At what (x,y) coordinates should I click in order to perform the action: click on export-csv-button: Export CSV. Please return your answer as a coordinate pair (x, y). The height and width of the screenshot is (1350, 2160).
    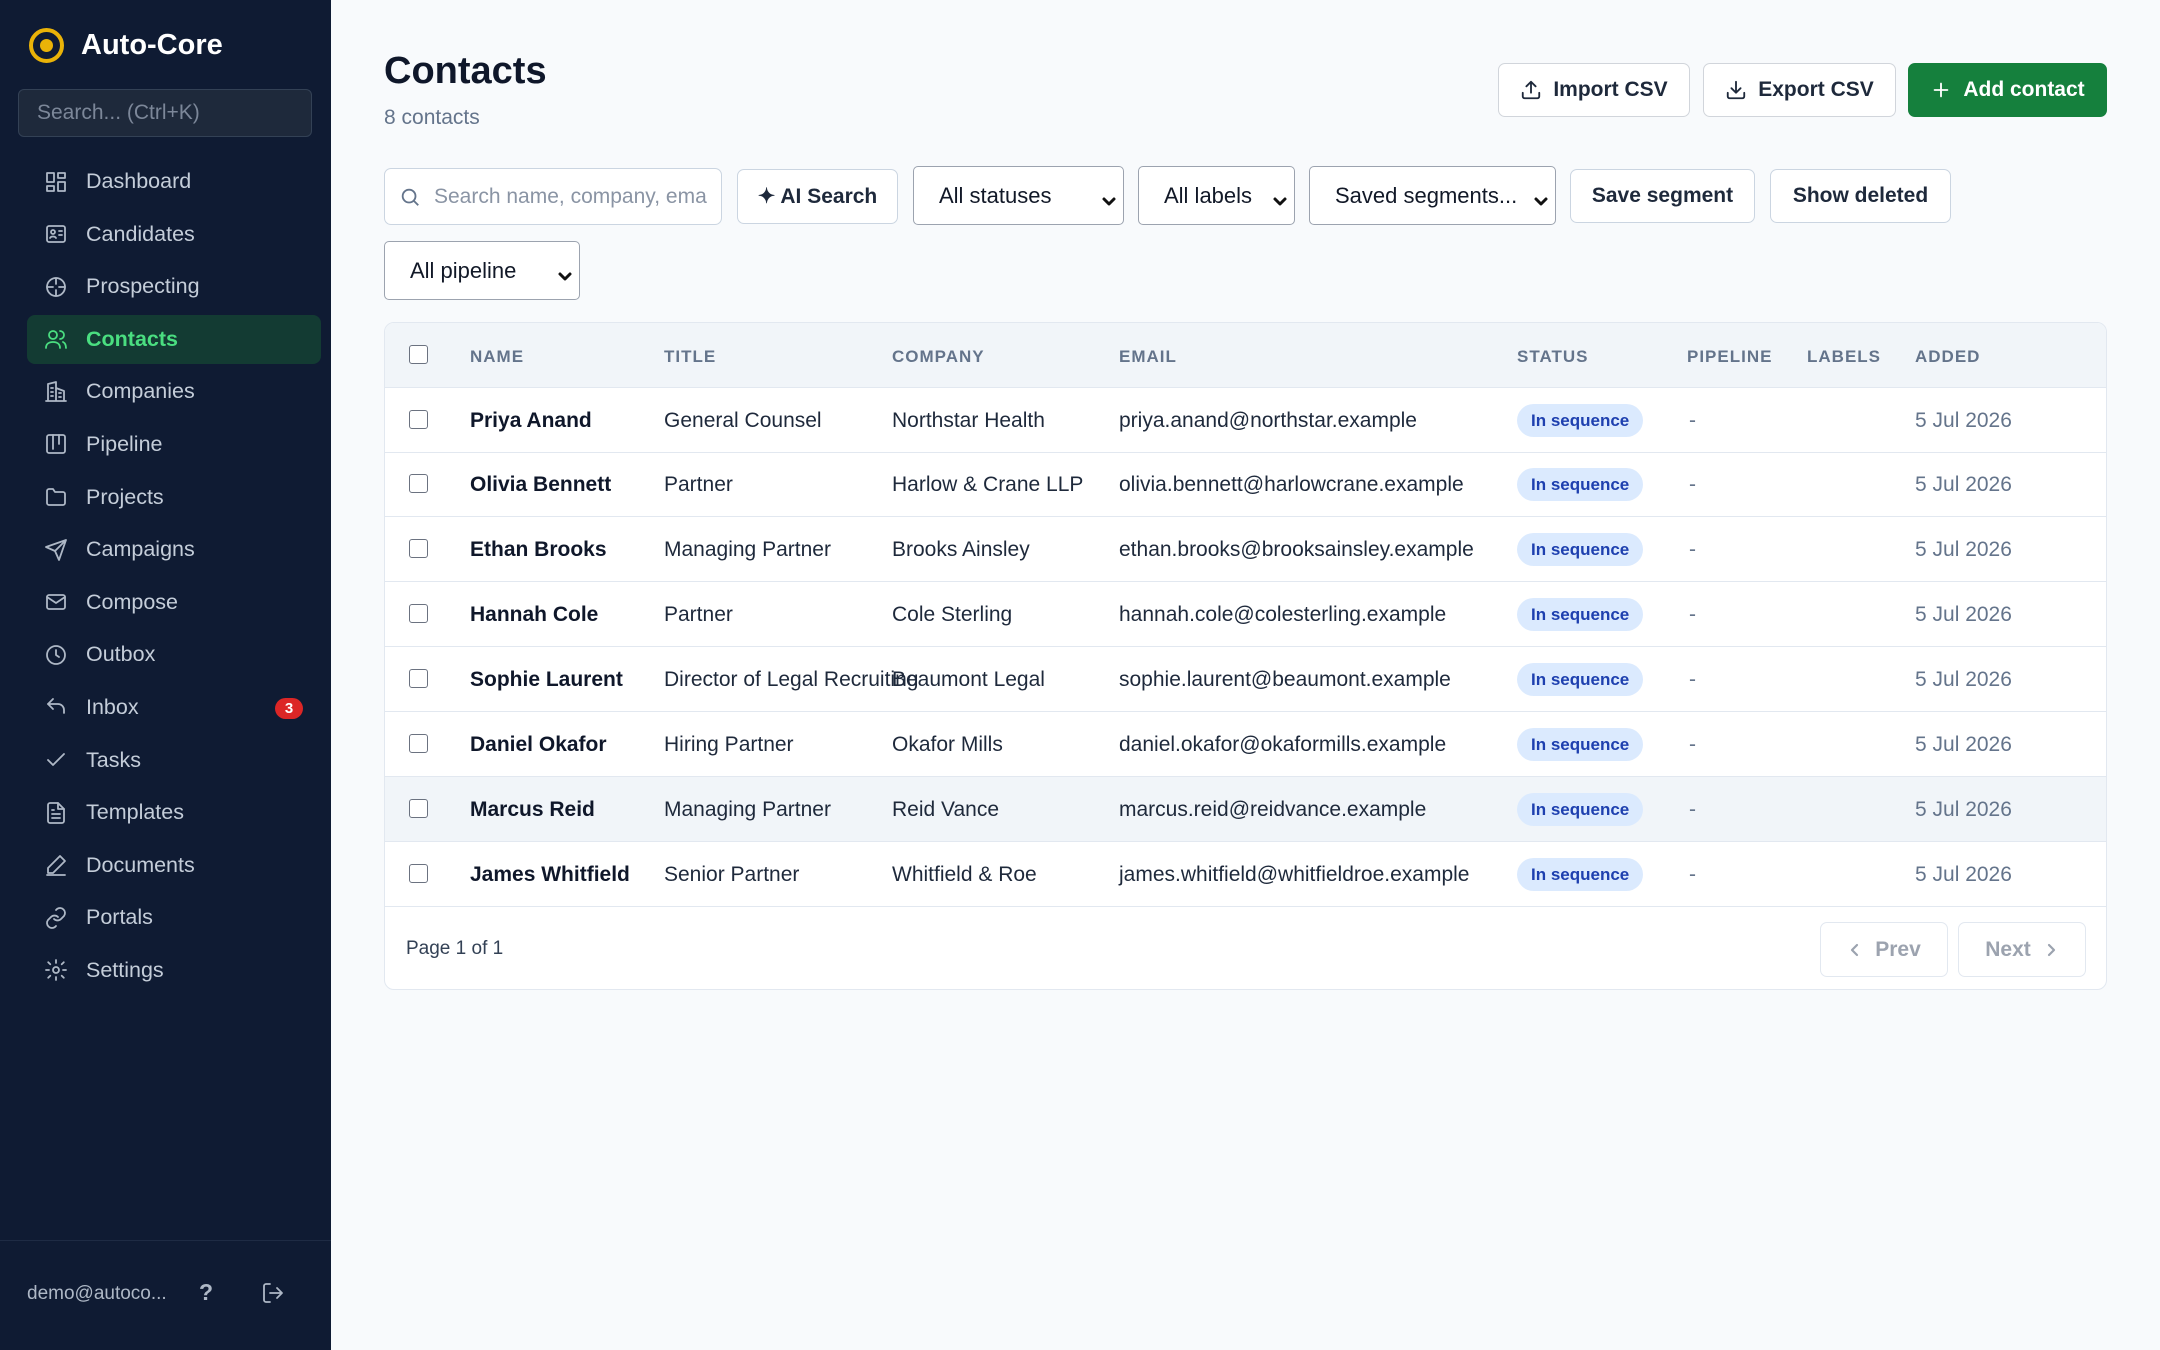
    Looking at the image, I should click on (1799, 90).